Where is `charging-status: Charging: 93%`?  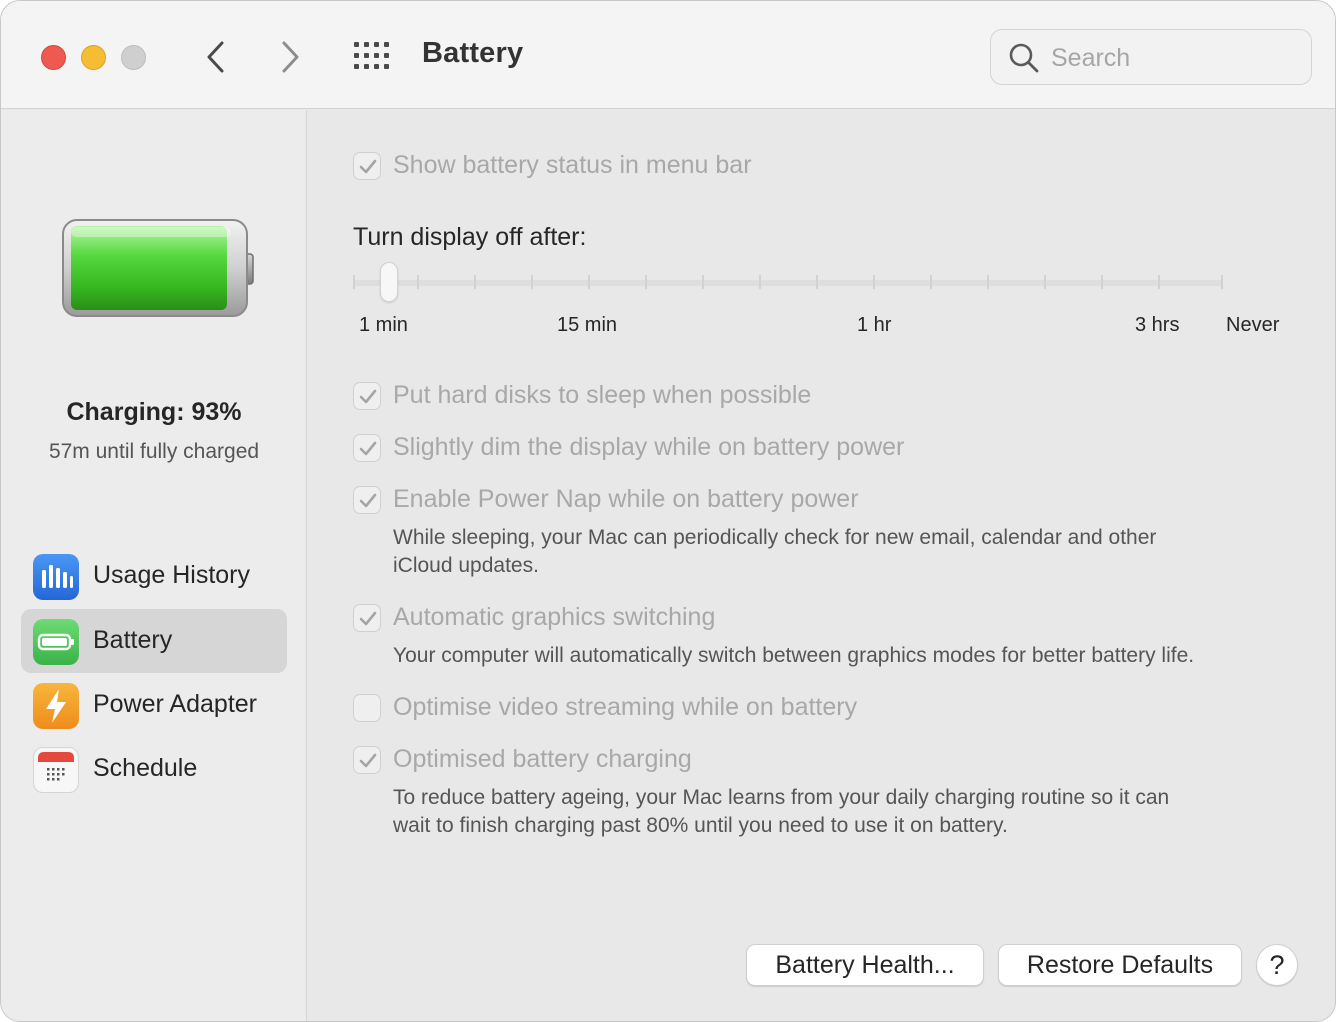
charging-status: Charging: 93% is located at coordinates (154, 412).